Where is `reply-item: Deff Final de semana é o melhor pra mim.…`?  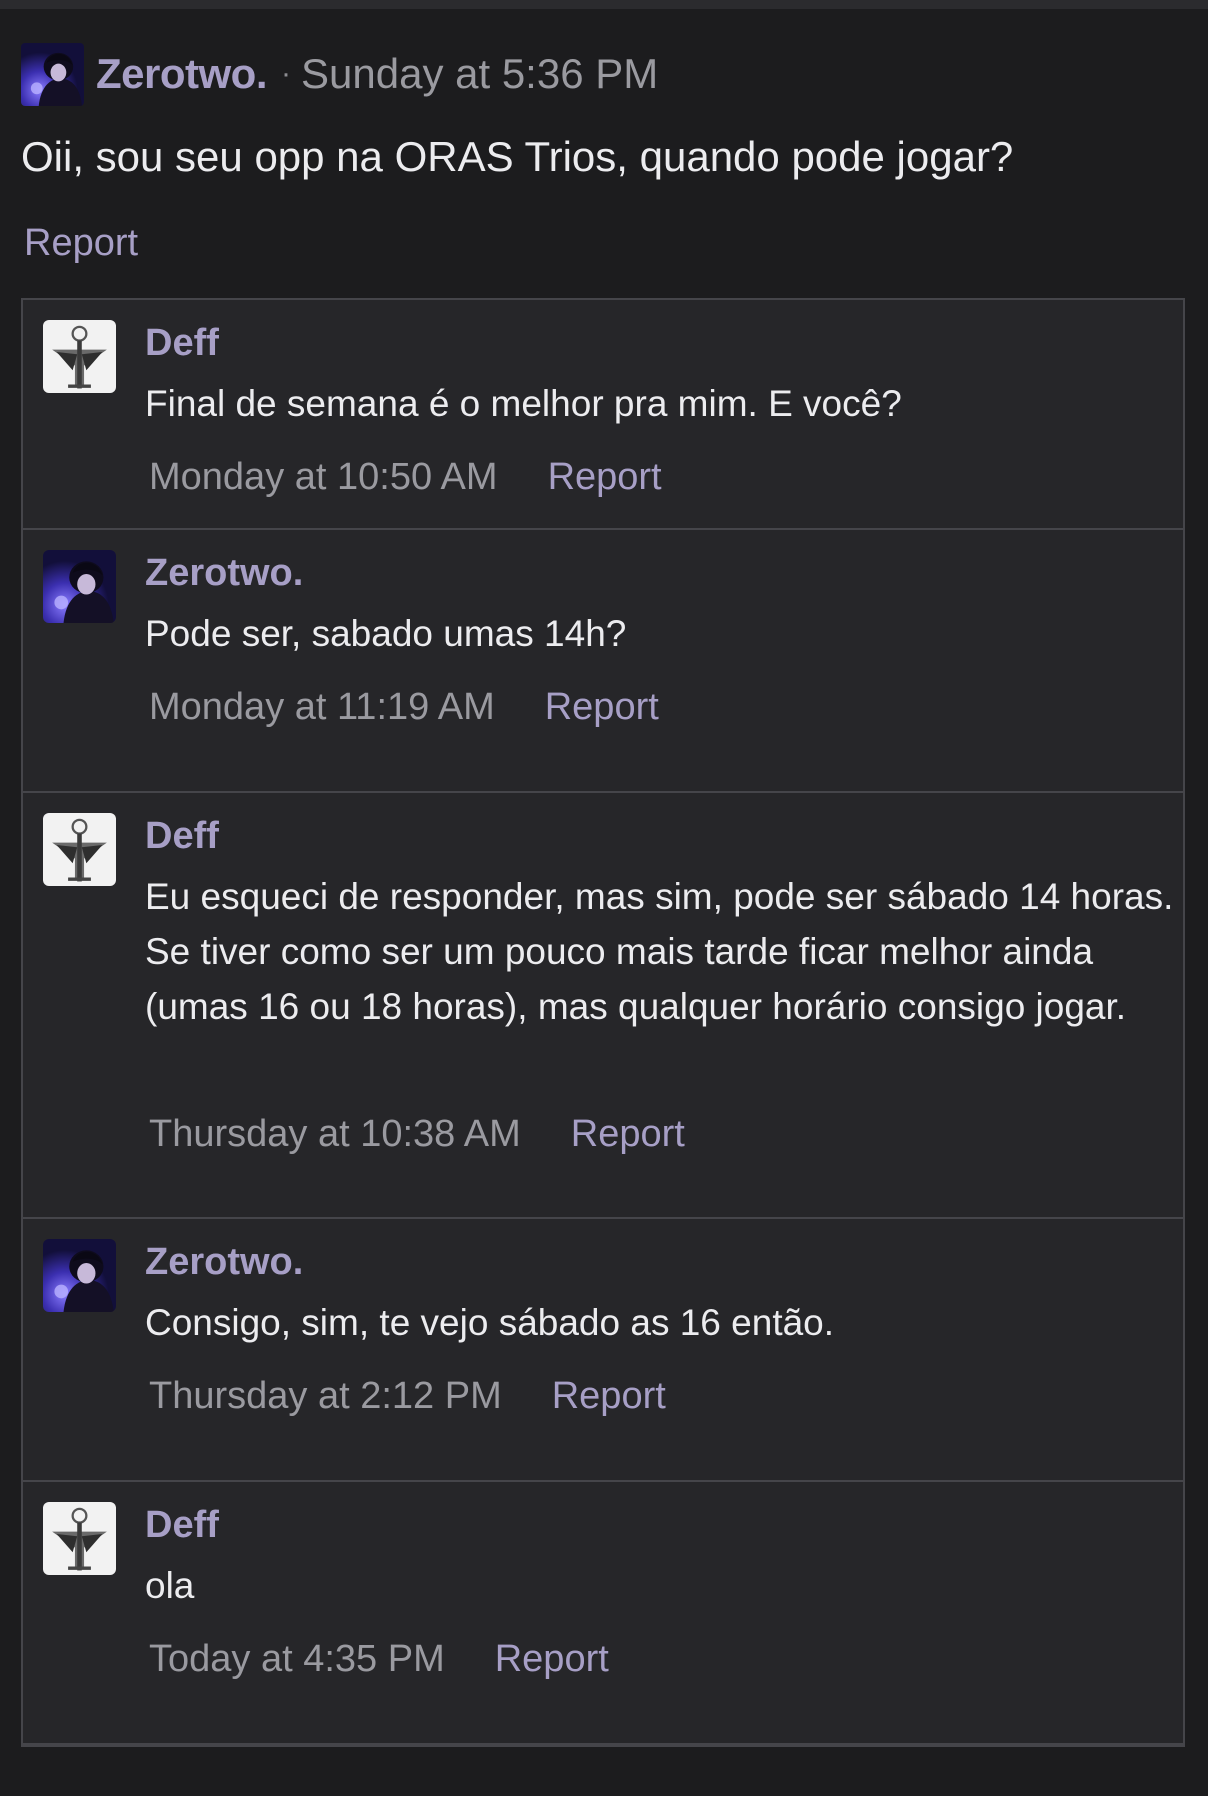 reply-item: Deff Final de semana é o melhor pra mim.… is located at coordinates (603, 415).